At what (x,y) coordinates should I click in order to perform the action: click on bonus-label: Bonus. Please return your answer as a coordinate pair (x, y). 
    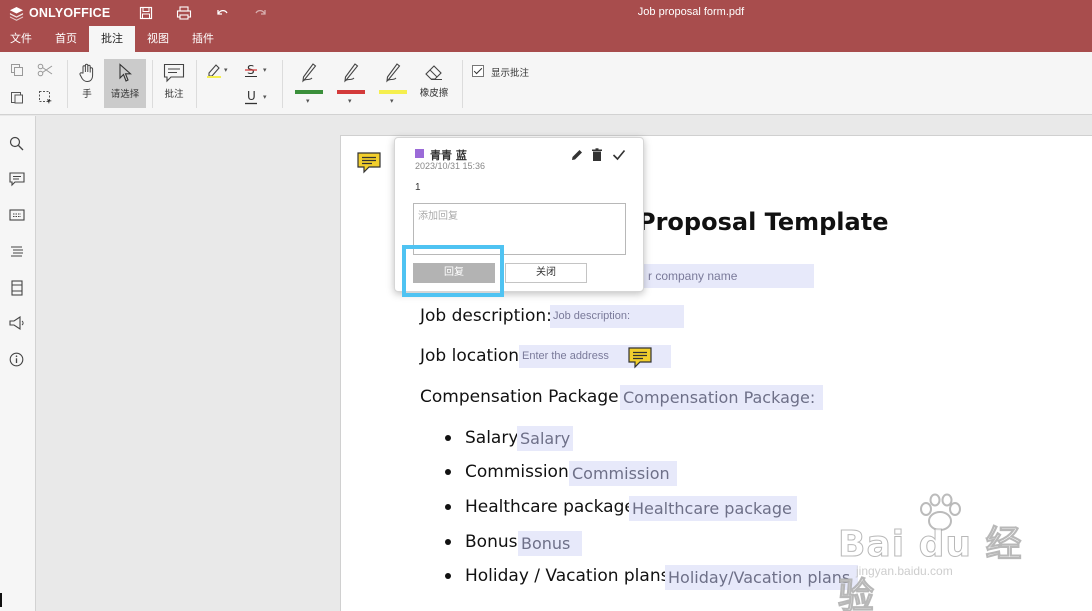
    Looking at the image, I should click on (491, 542).